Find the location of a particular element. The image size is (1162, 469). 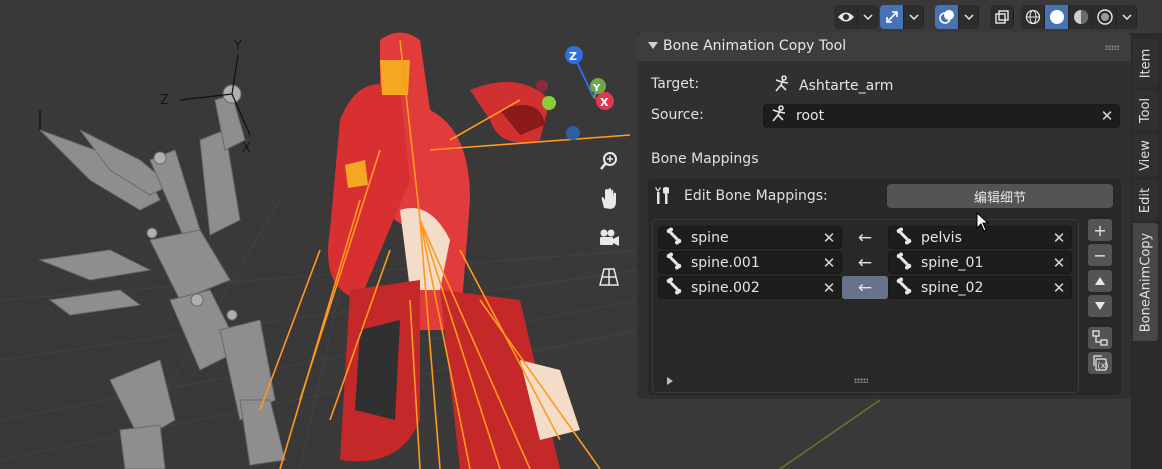

sidebar-tabs: Item Tool View Edit BoneAnimCopy is located at coordinates (1146, 251).